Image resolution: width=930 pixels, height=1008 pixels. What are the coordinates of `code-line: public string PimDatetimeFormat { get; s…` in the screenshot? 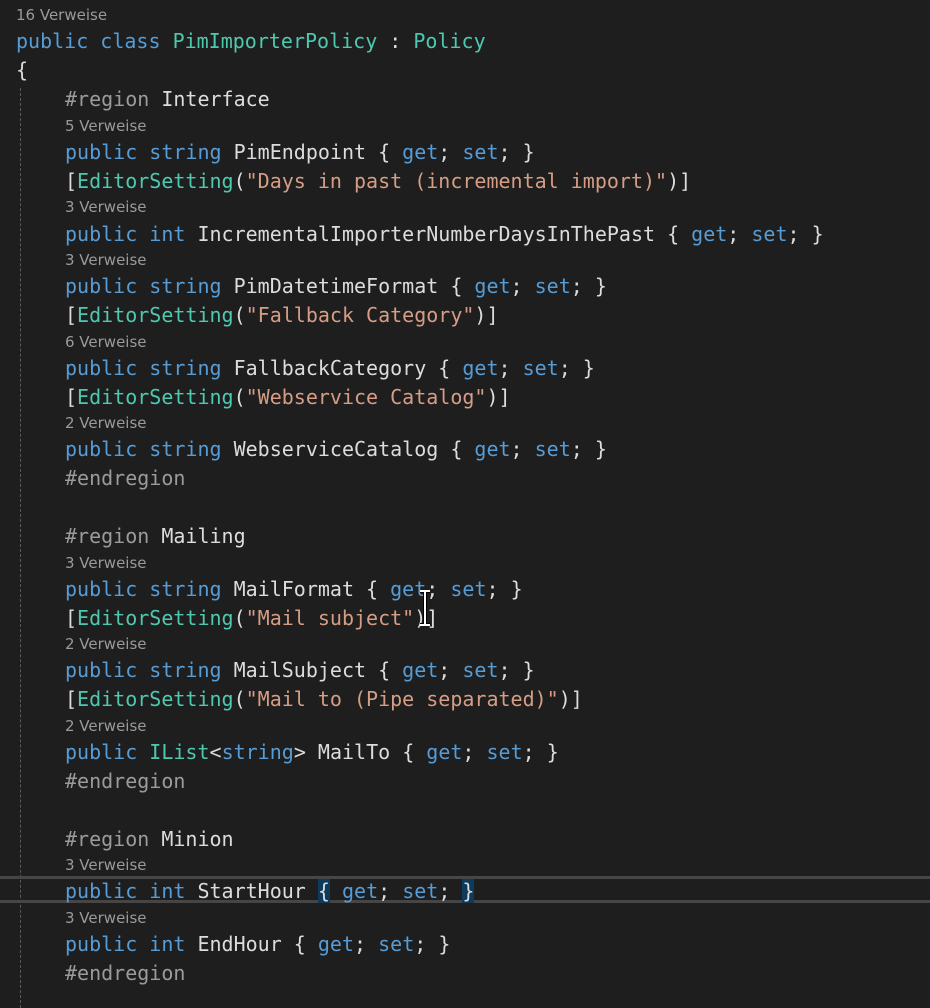 It's located at (336, 286).